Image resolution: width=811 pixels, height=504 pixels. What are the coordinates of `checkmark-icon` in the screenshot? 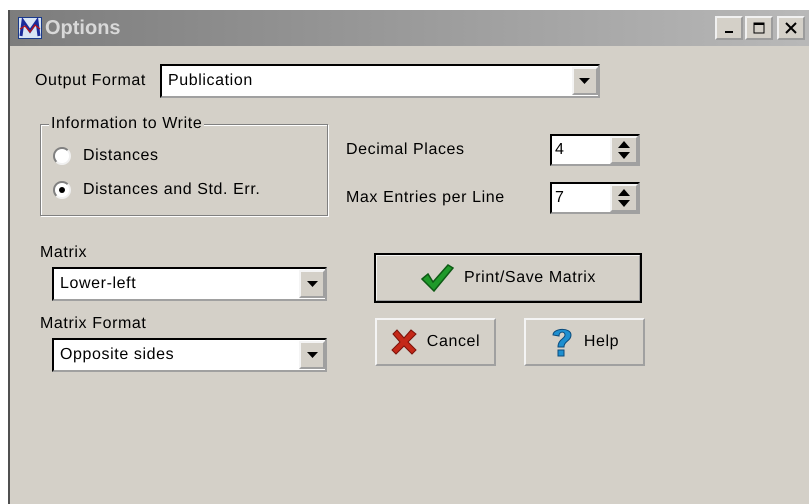 It's located at (437, 278).